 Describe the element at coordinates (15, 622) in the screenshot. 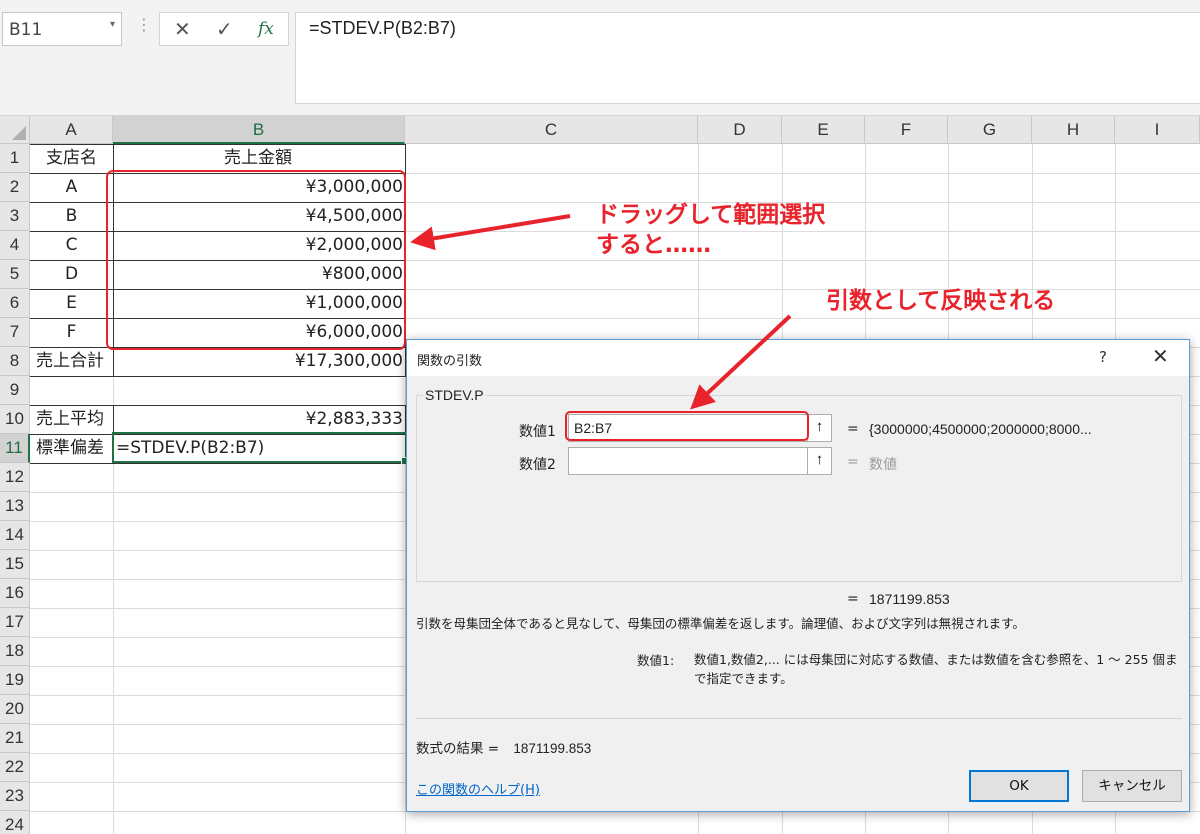

I see `row-header-17: 17` at that location.